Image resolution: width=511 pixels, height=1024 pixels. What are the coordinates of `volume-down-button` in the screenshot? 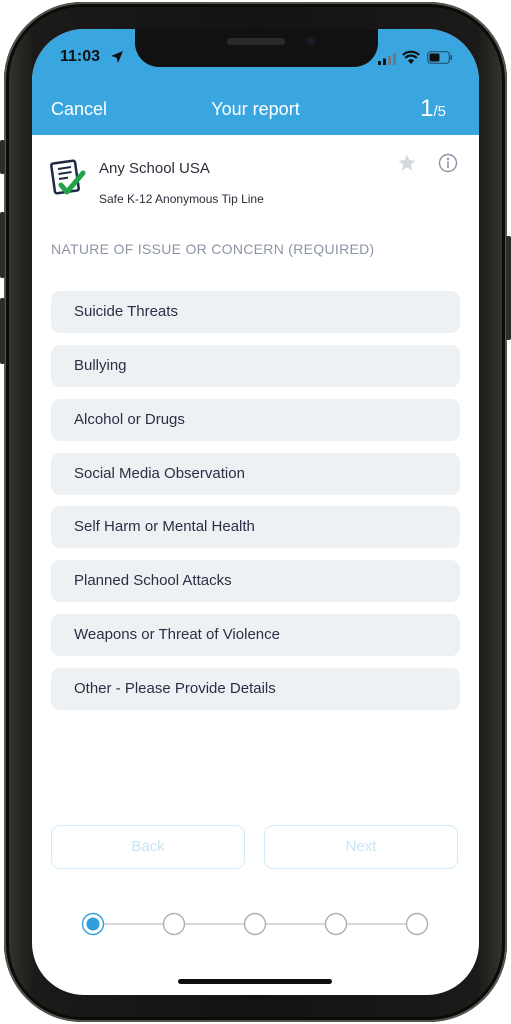 It's located at (2, 331).